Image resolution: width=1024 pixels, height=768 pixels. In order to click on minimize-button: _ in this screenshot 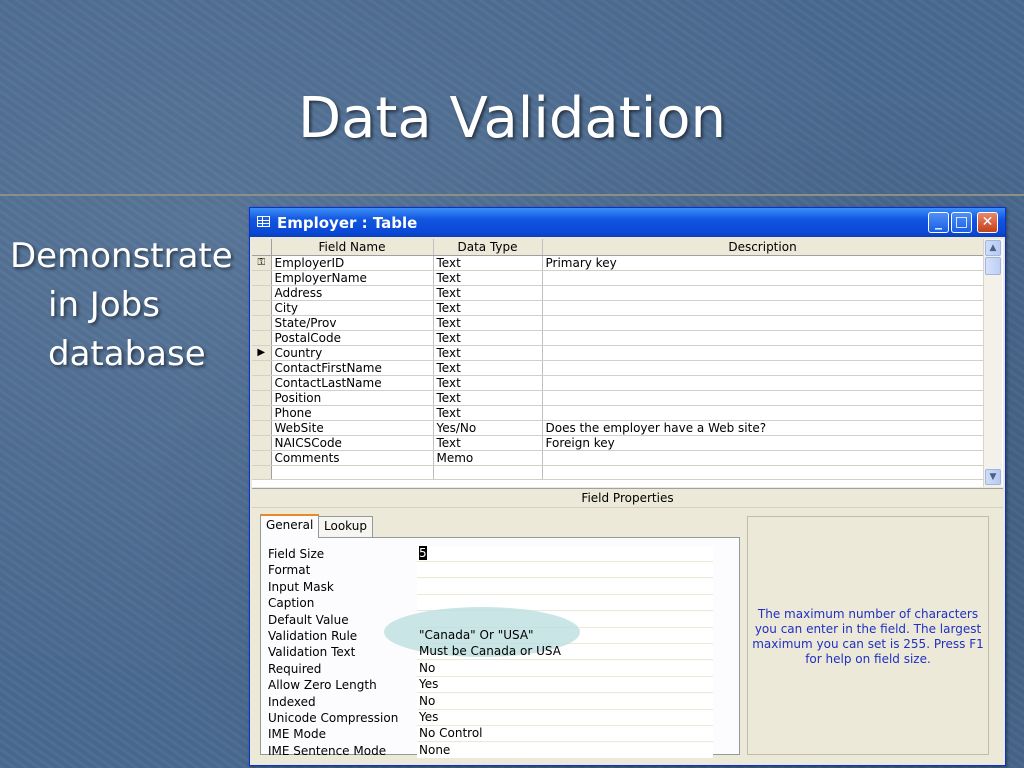, I will do `click(938, 222)`.